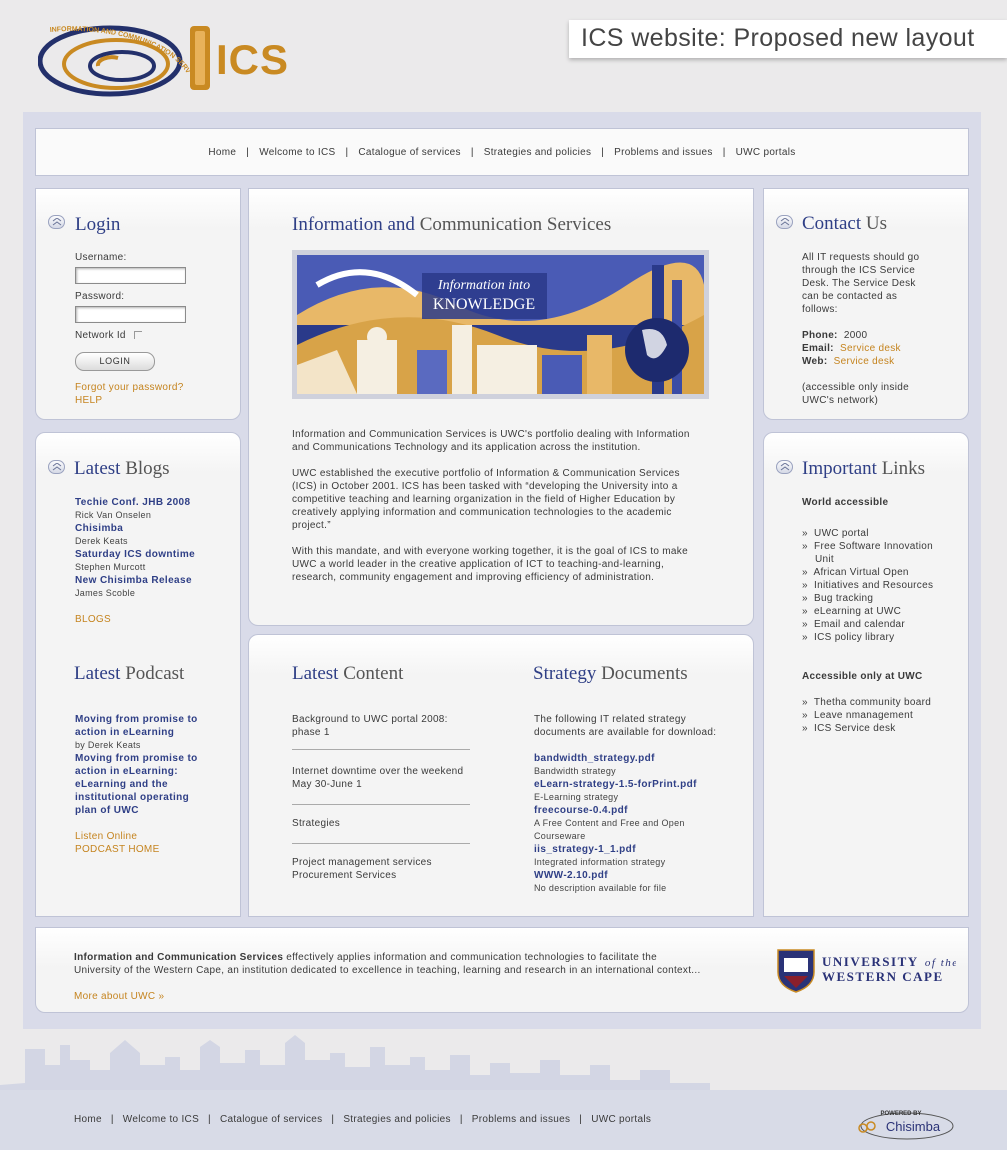 The image size is (1007, 1150). I want to click on uwc-logo-line1: UNIVERSITY, so click(870, 961).